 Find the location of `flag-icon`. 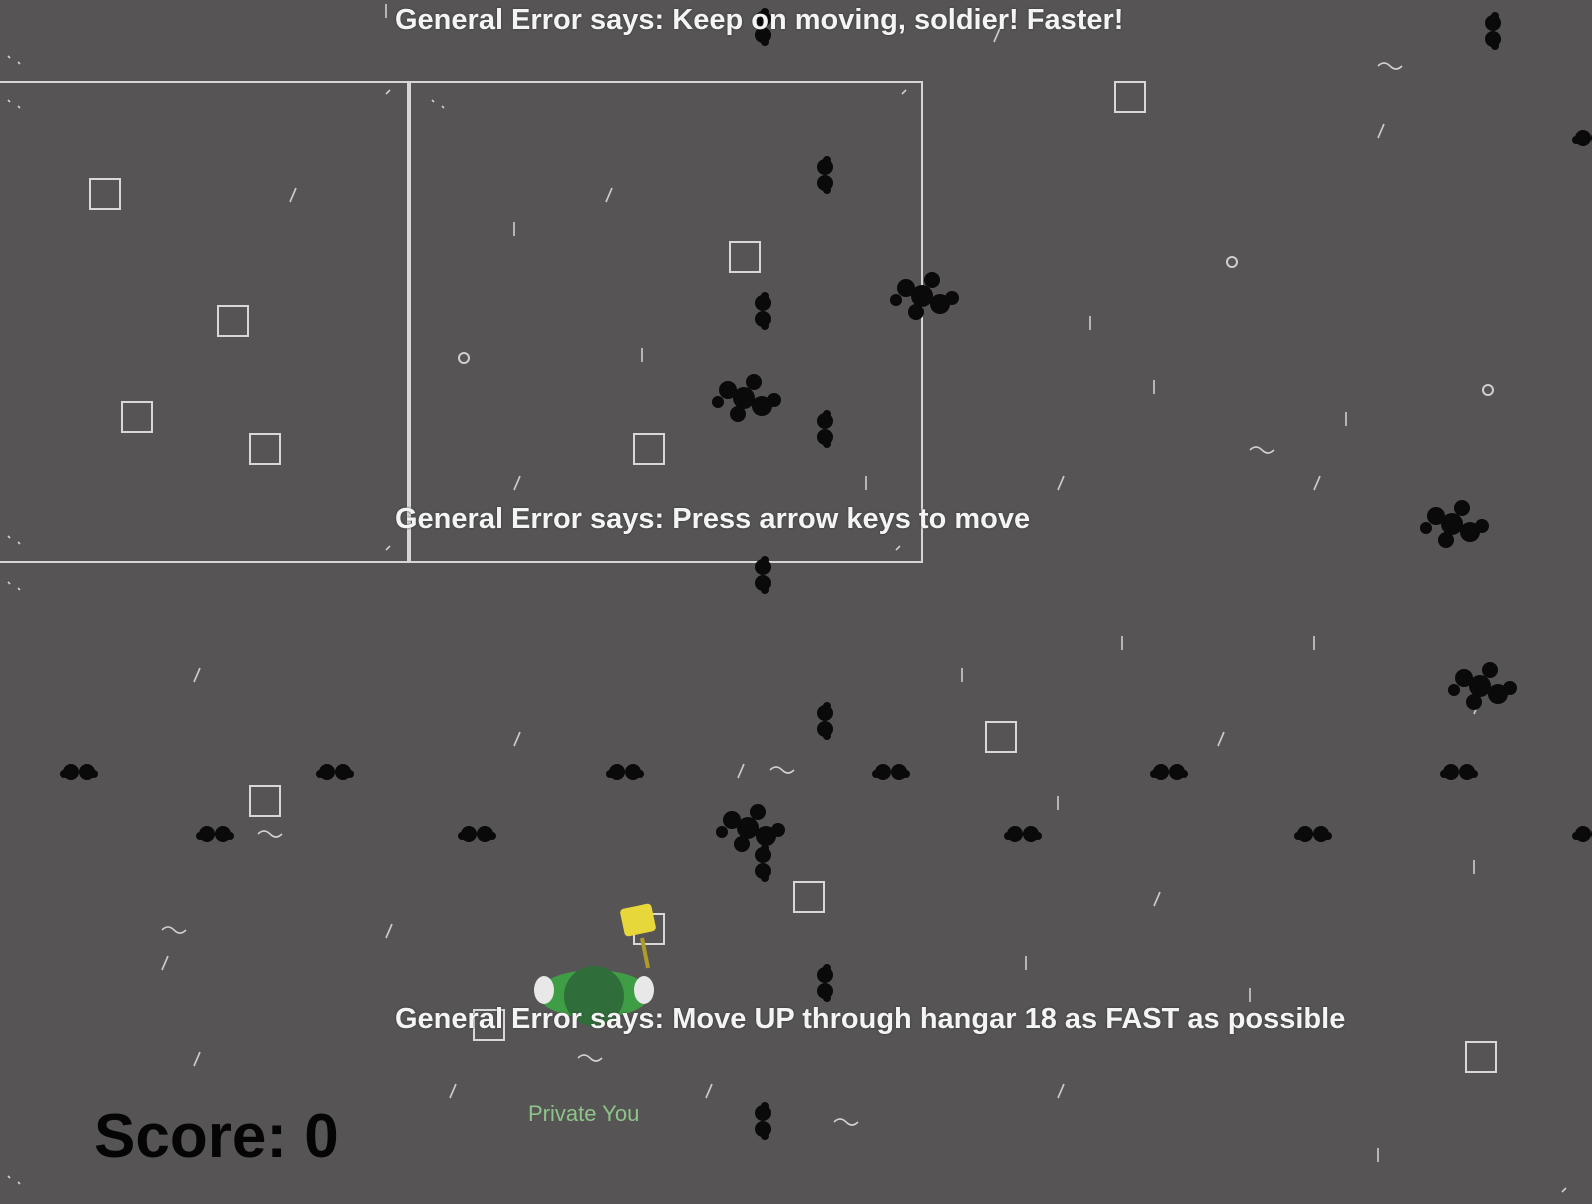

flag-icon is located at coordinates (638, 936).